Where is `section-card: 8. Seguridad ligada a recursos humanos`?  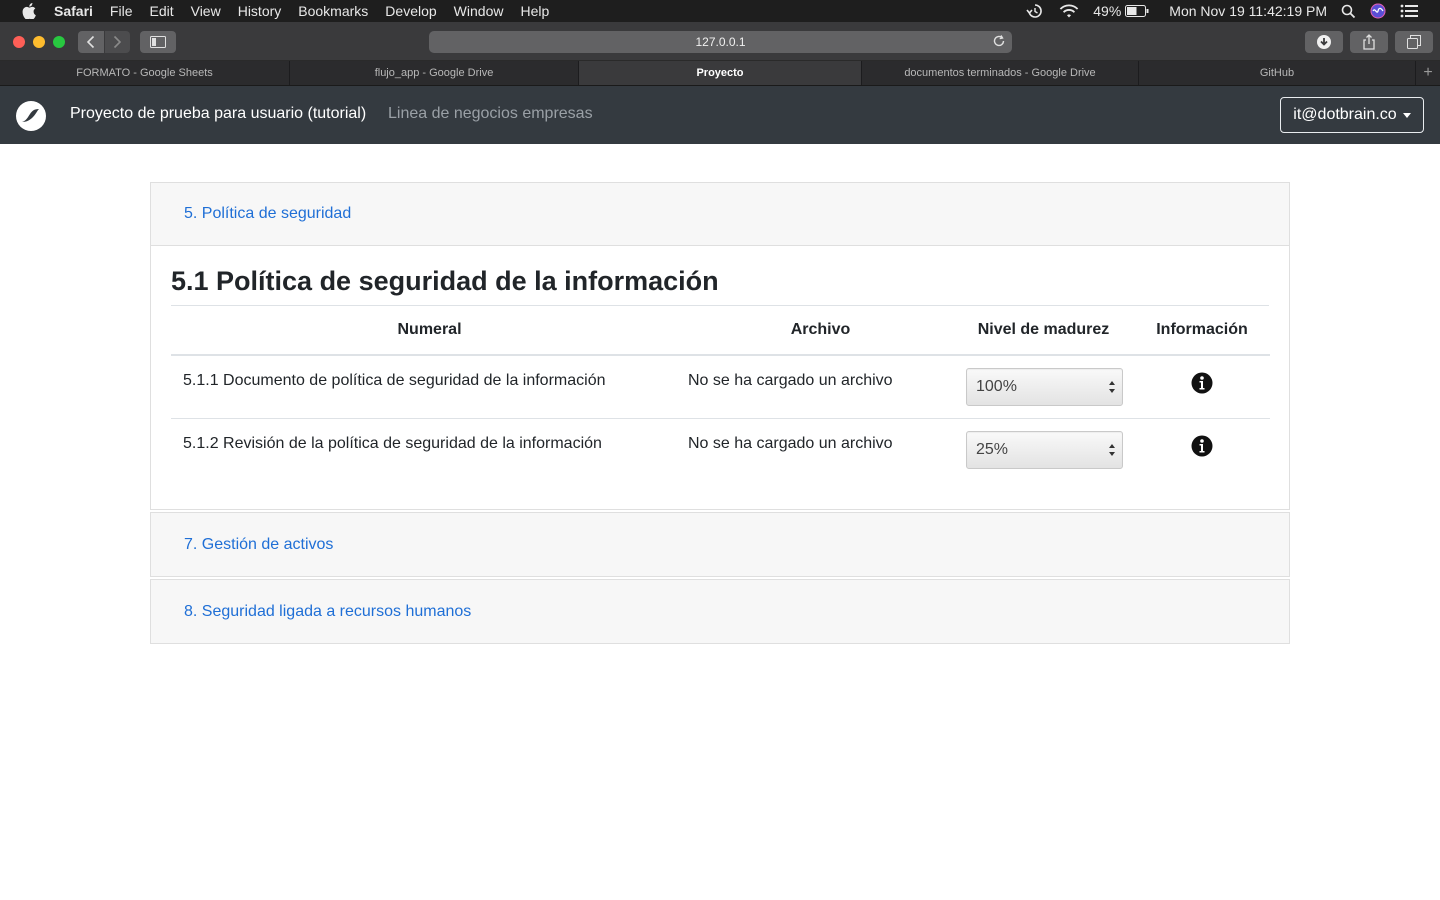
section-card: 8. Seguridad ligada a recursos humanos is located at coordinates (720, 611).